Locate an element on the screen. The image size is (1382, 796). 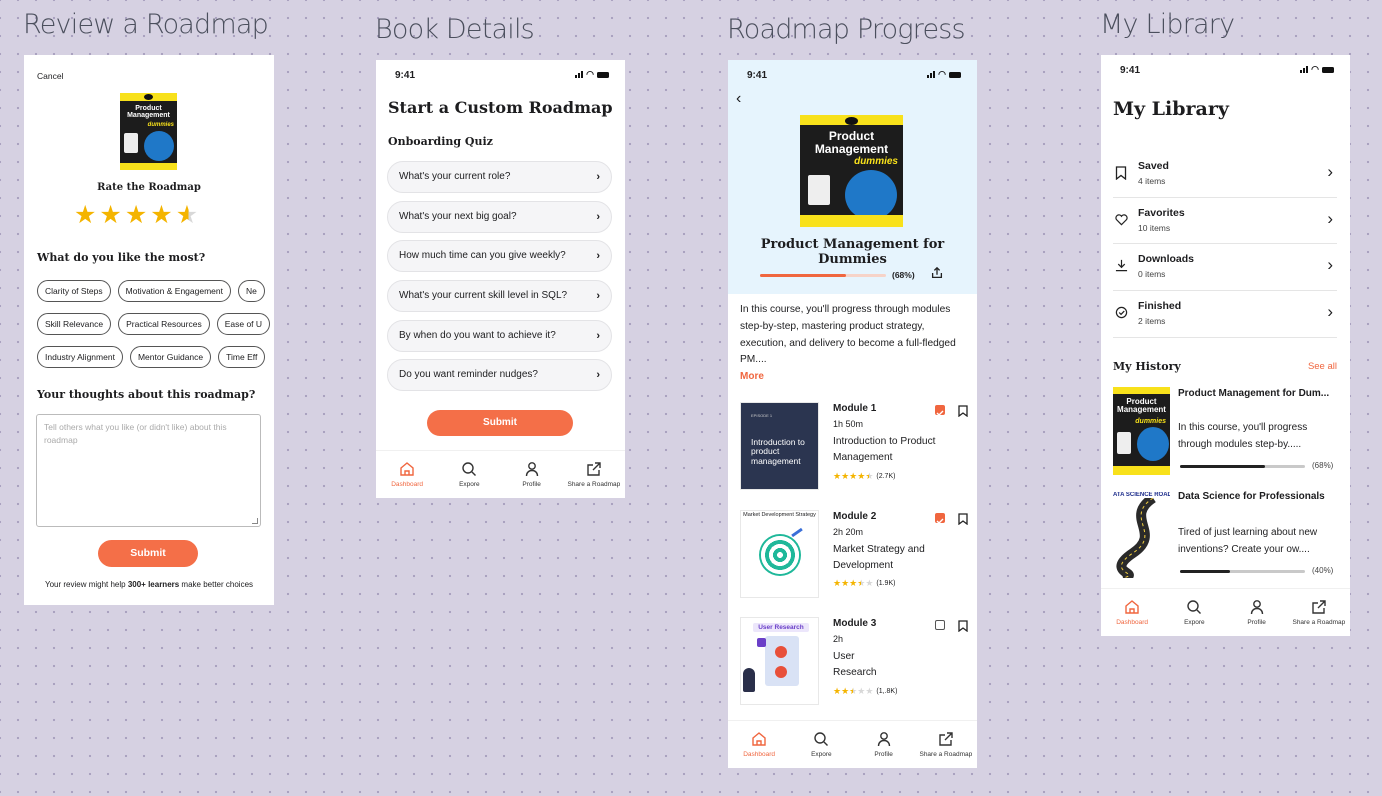
chip: Skill Relevance is located at coordinates (74, 324).